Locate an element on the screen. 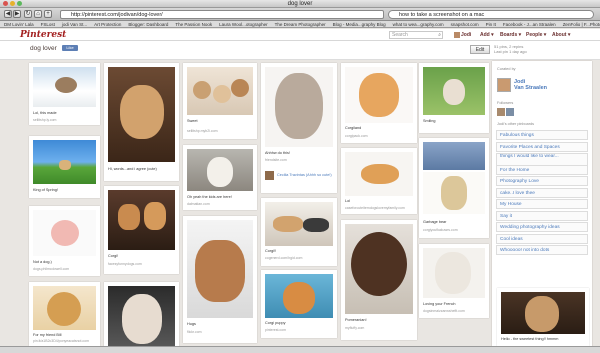  pin-card: Oh yeah the kids are here! dalmatian.com is located at coordinates (220, 177).